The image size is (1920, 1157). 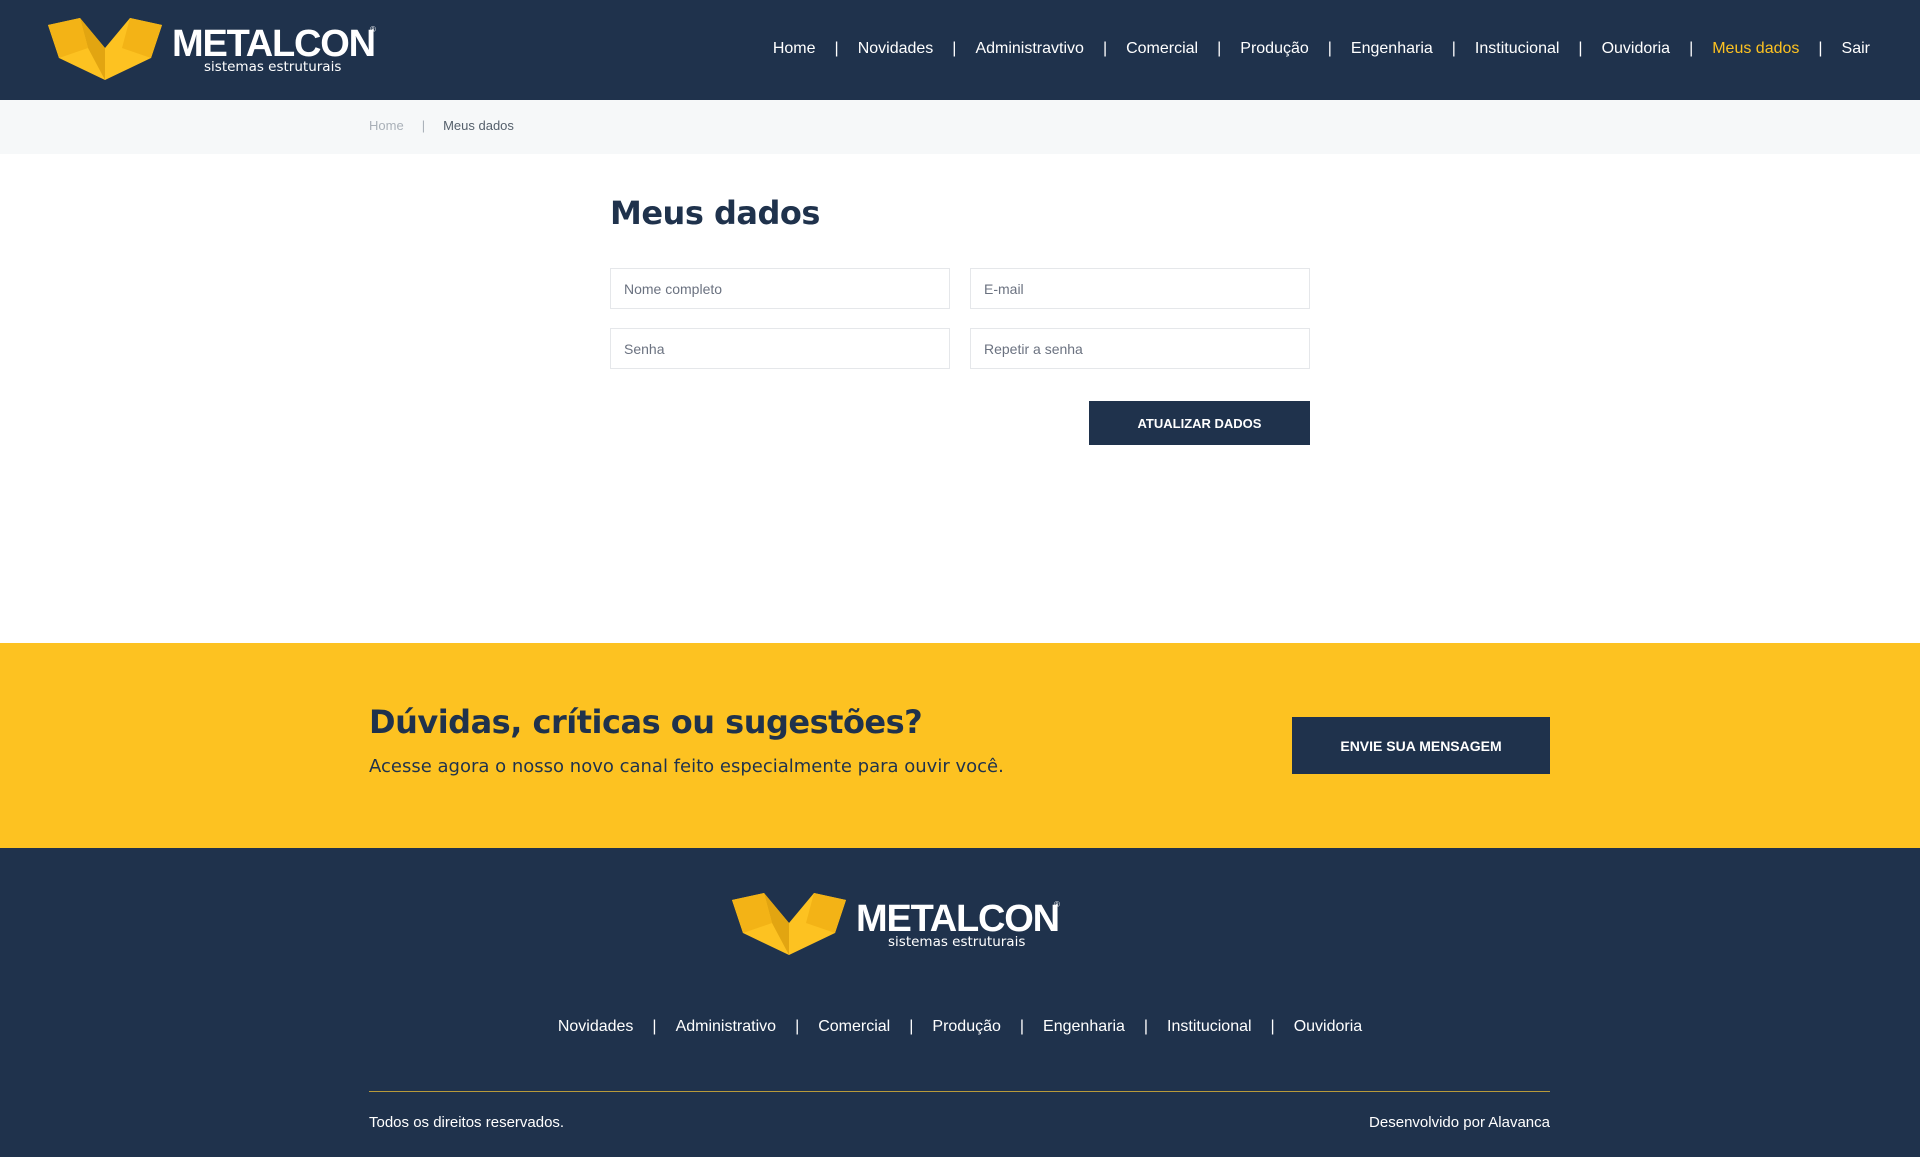 What do you see at coordinates (646, 722) in the screenshot?
I see `feedback-title: Dúvidas, críticas ou sugestões?` at bounding box center [646, 722].